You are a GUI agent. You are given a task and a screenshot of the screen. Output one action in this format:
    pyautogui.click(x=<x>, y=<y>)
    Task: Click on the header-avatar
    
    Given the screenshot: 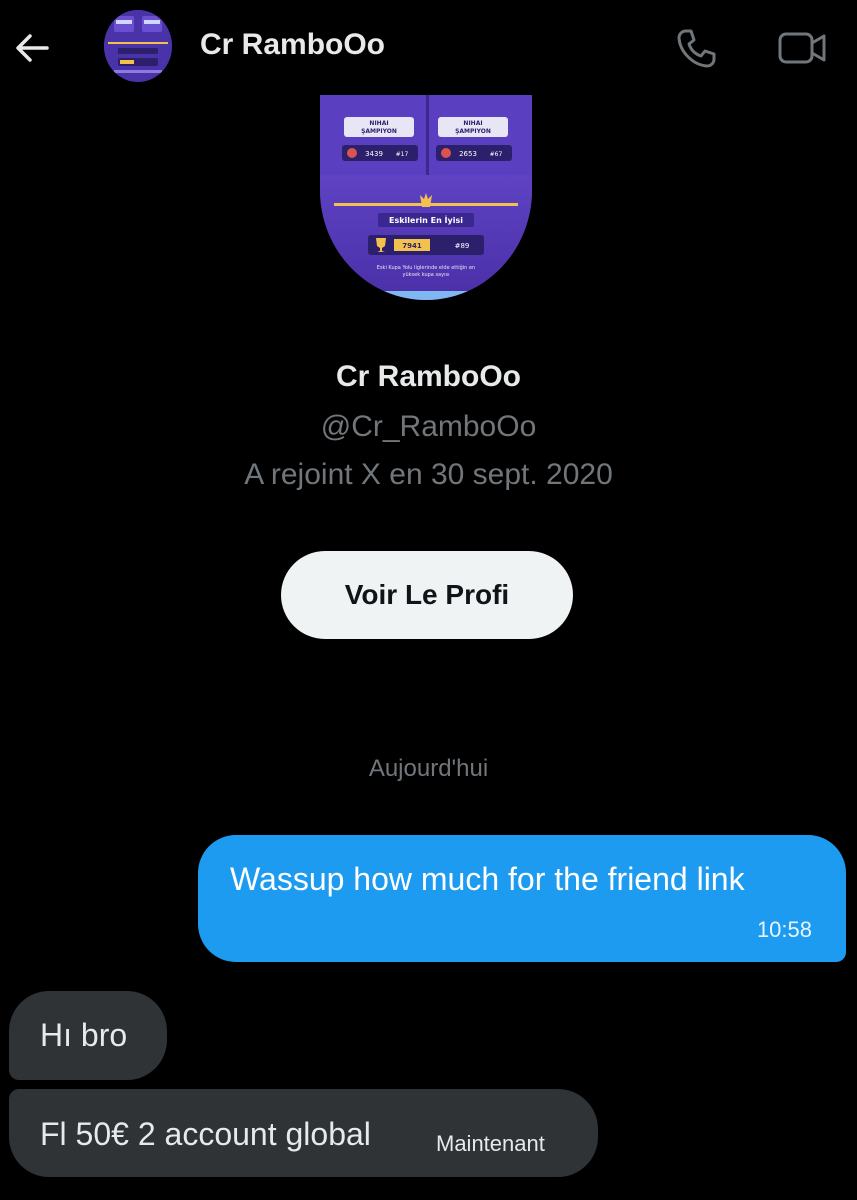 What is the action you would take?
    pyautogui.click(x=138, y=46)
    